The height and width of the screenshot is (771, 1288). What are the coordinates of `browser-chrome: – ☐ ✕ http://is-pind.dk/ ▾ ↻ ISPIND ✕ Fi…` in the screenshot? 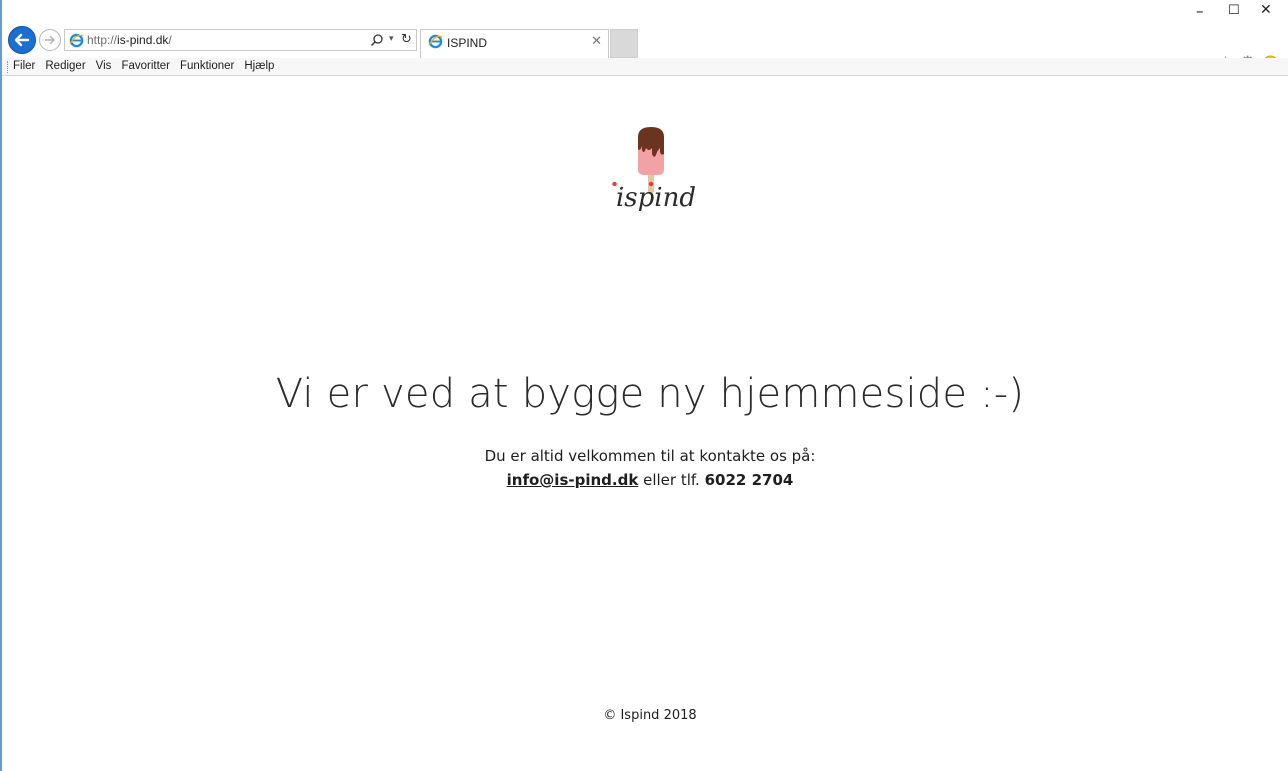 It's located at (645, 39).